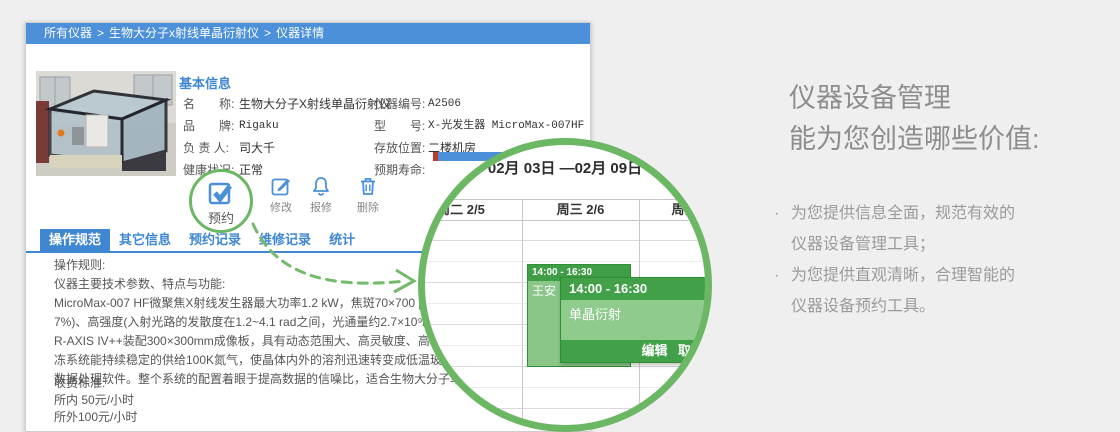  Describe the element at coordinates (632, 320) in the screenshot. I see `event-popup: 14:00 - 16:30 单晶衍射 编辑 取消` at that location.